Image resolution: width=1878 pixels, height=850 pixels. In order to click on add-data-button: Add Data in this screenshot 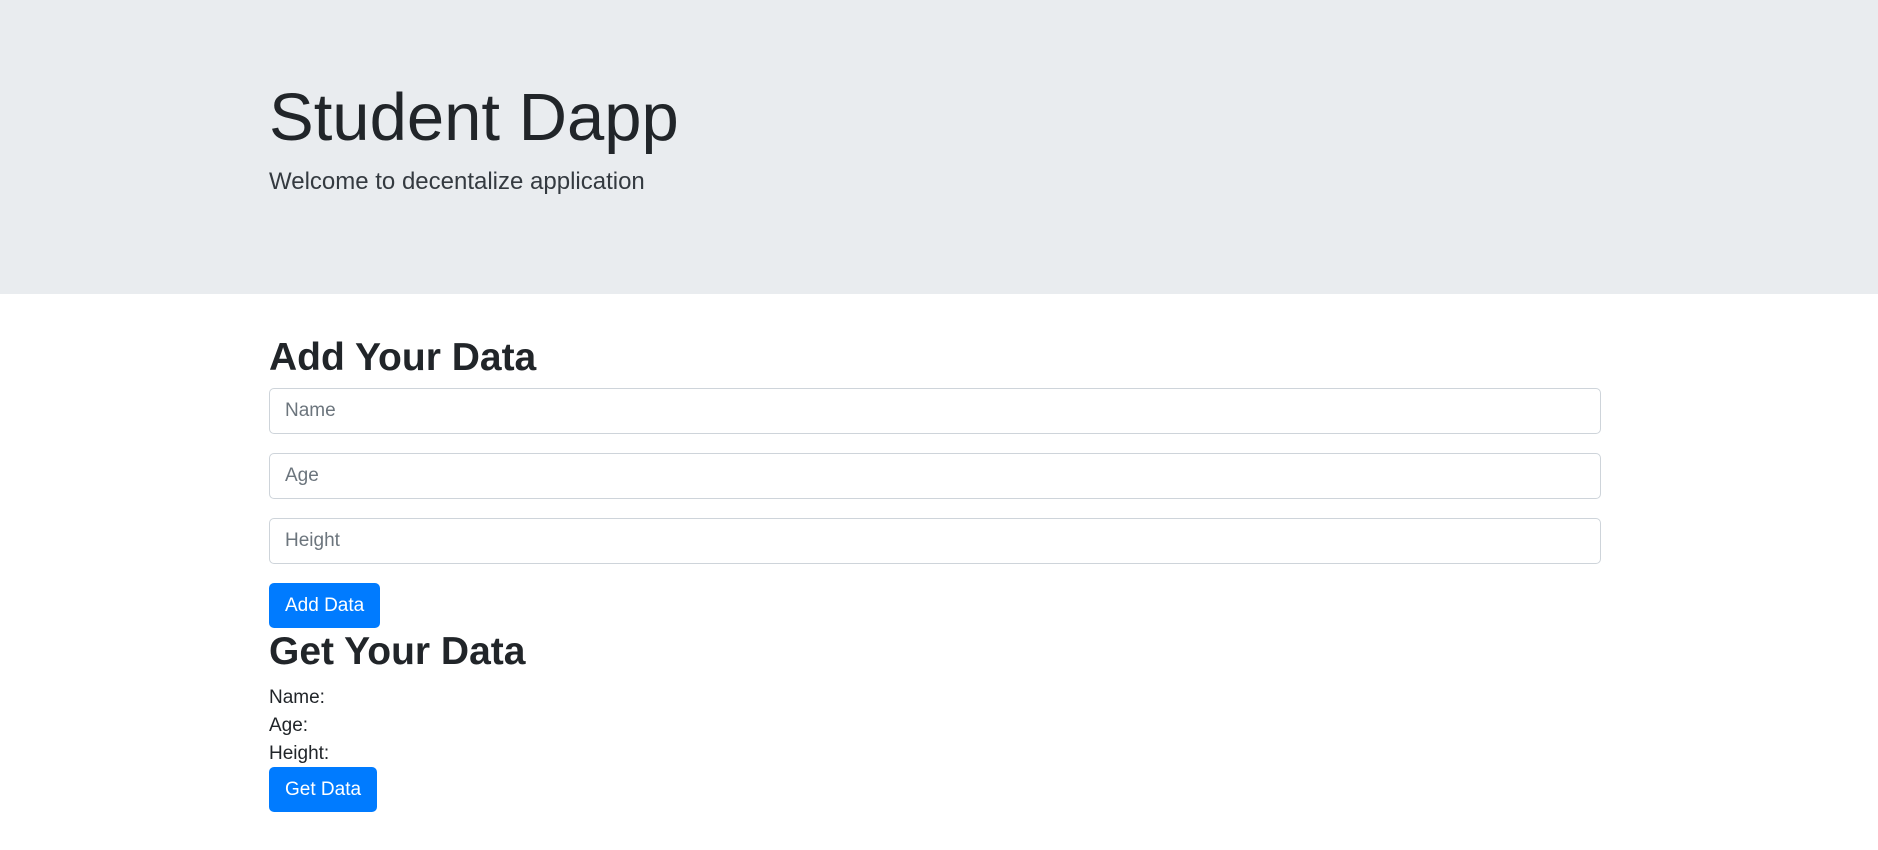, I will do `click(325, 605)`.